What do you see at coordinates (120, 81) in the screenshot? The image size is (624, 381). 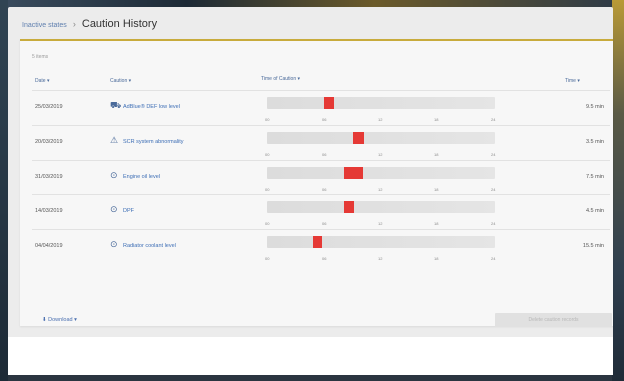 I see `column-header-caution: Caution ▾` at bounding box center [120, 81].